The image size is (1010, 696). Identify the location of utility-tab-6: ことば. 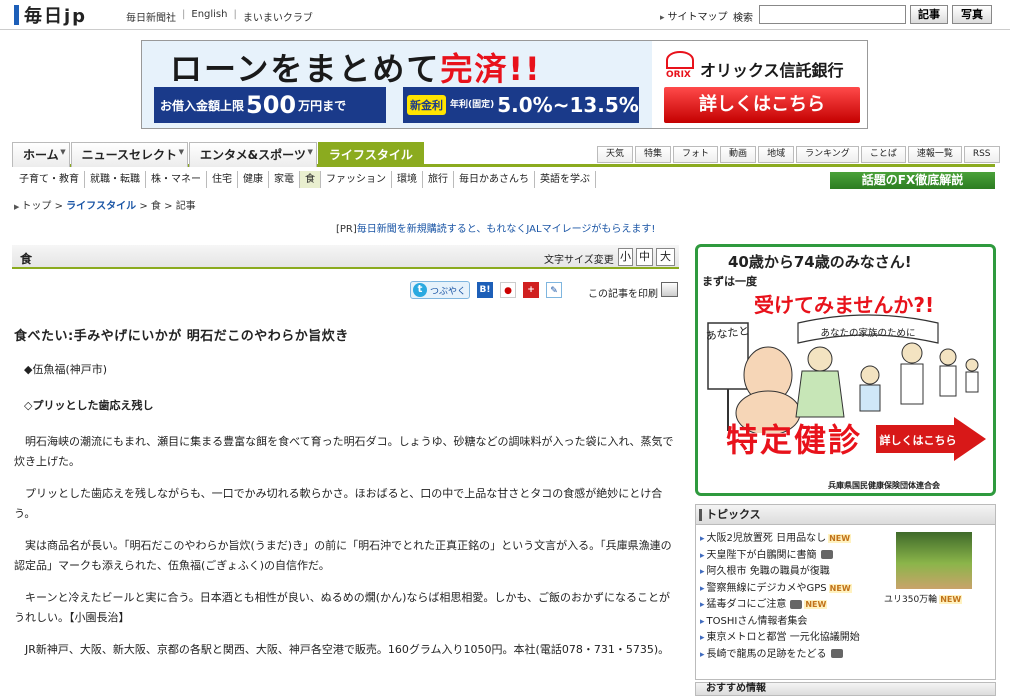
(883, 154).